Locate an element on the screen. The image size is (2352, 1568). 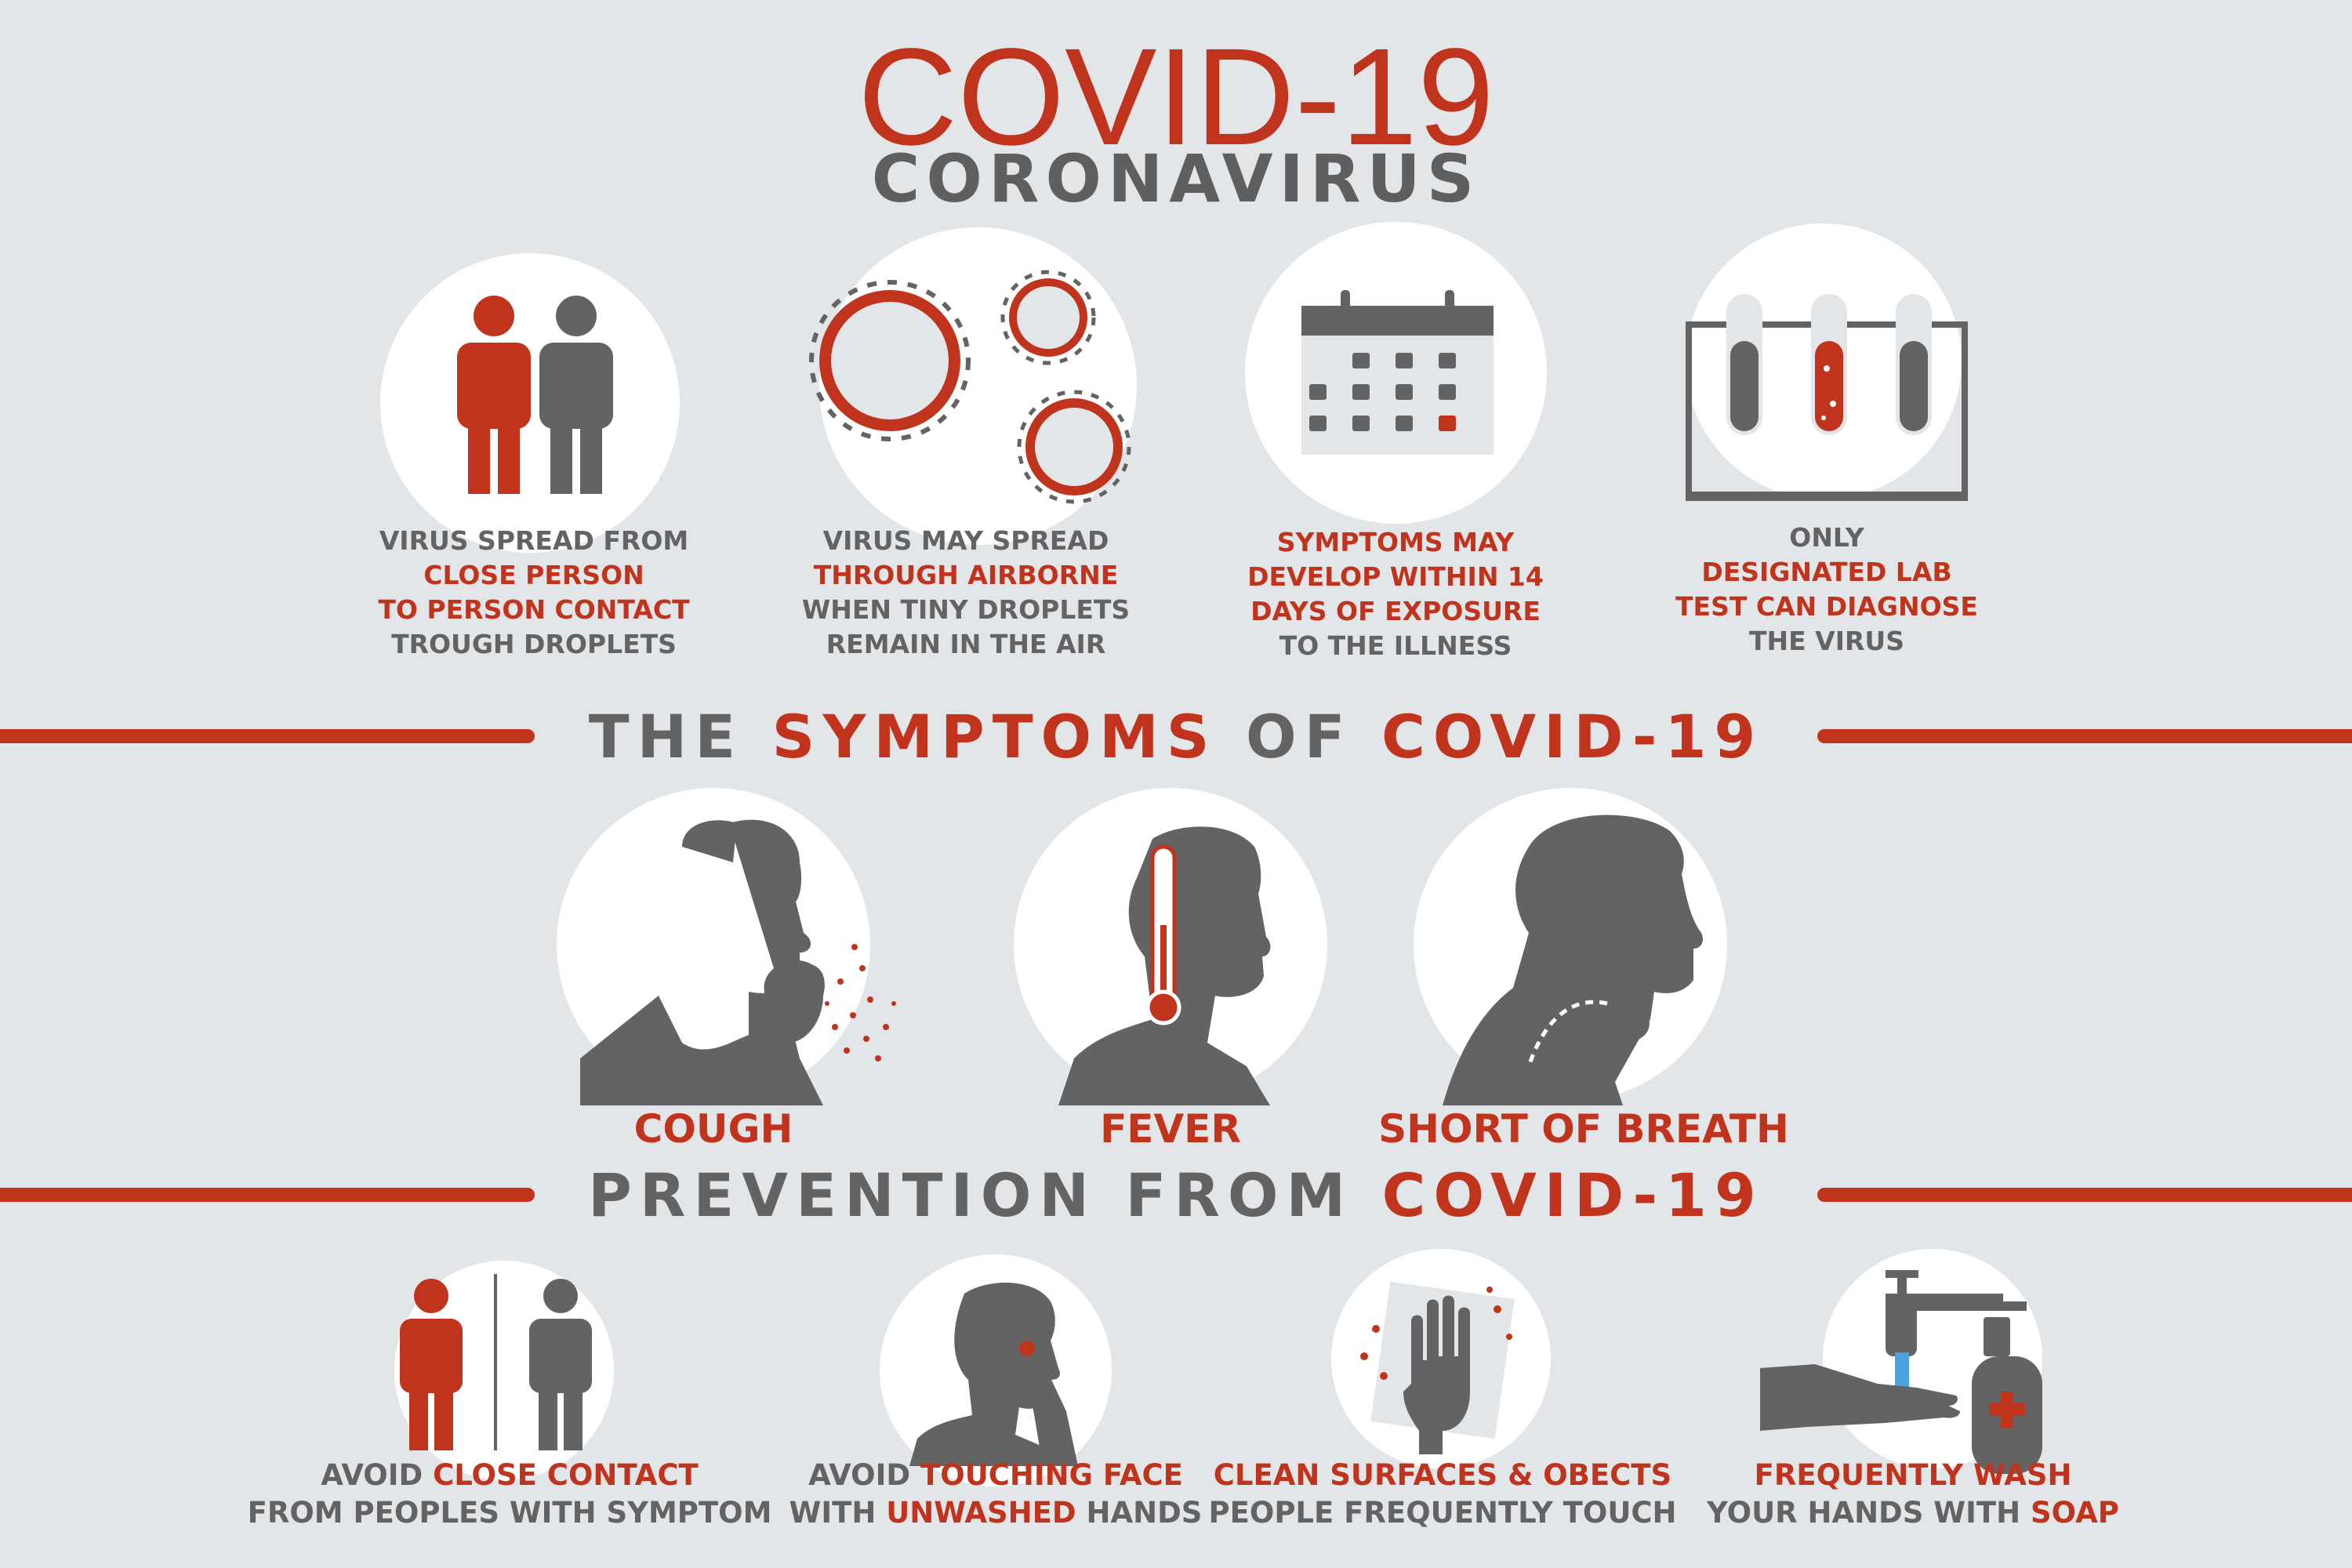
prevention-4-line-1-a: FREQUENTLY WASH is located at coordinates (1913, 1475).